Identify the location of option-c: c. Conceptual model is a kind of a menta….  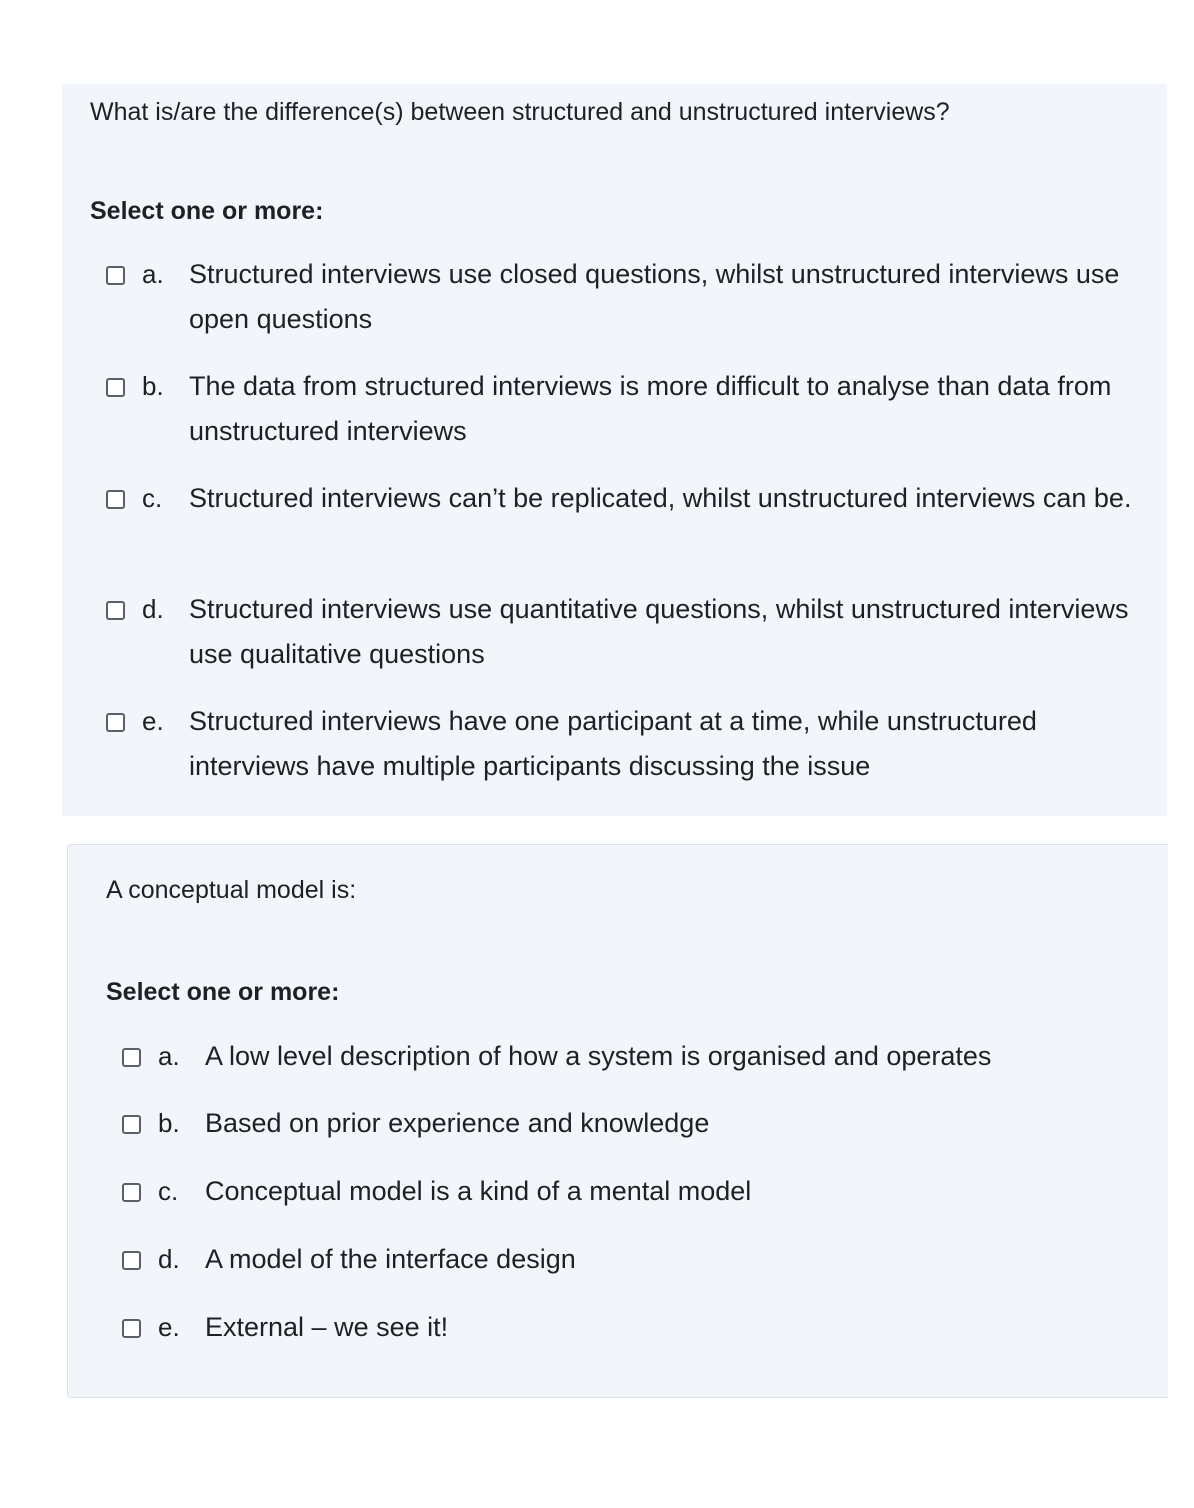
(613, 1195).